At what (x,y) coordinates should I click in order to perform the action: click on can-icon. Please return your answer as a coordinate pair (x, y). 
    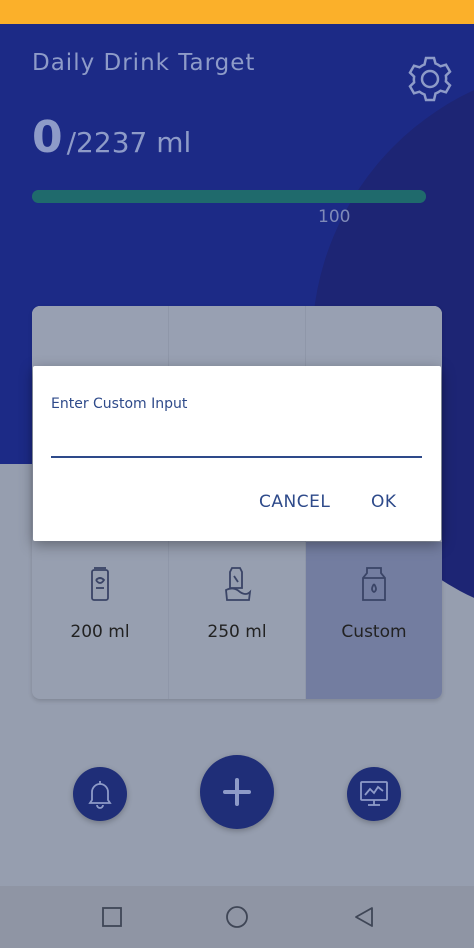
    Looking at the image, I should click on (100, 584).